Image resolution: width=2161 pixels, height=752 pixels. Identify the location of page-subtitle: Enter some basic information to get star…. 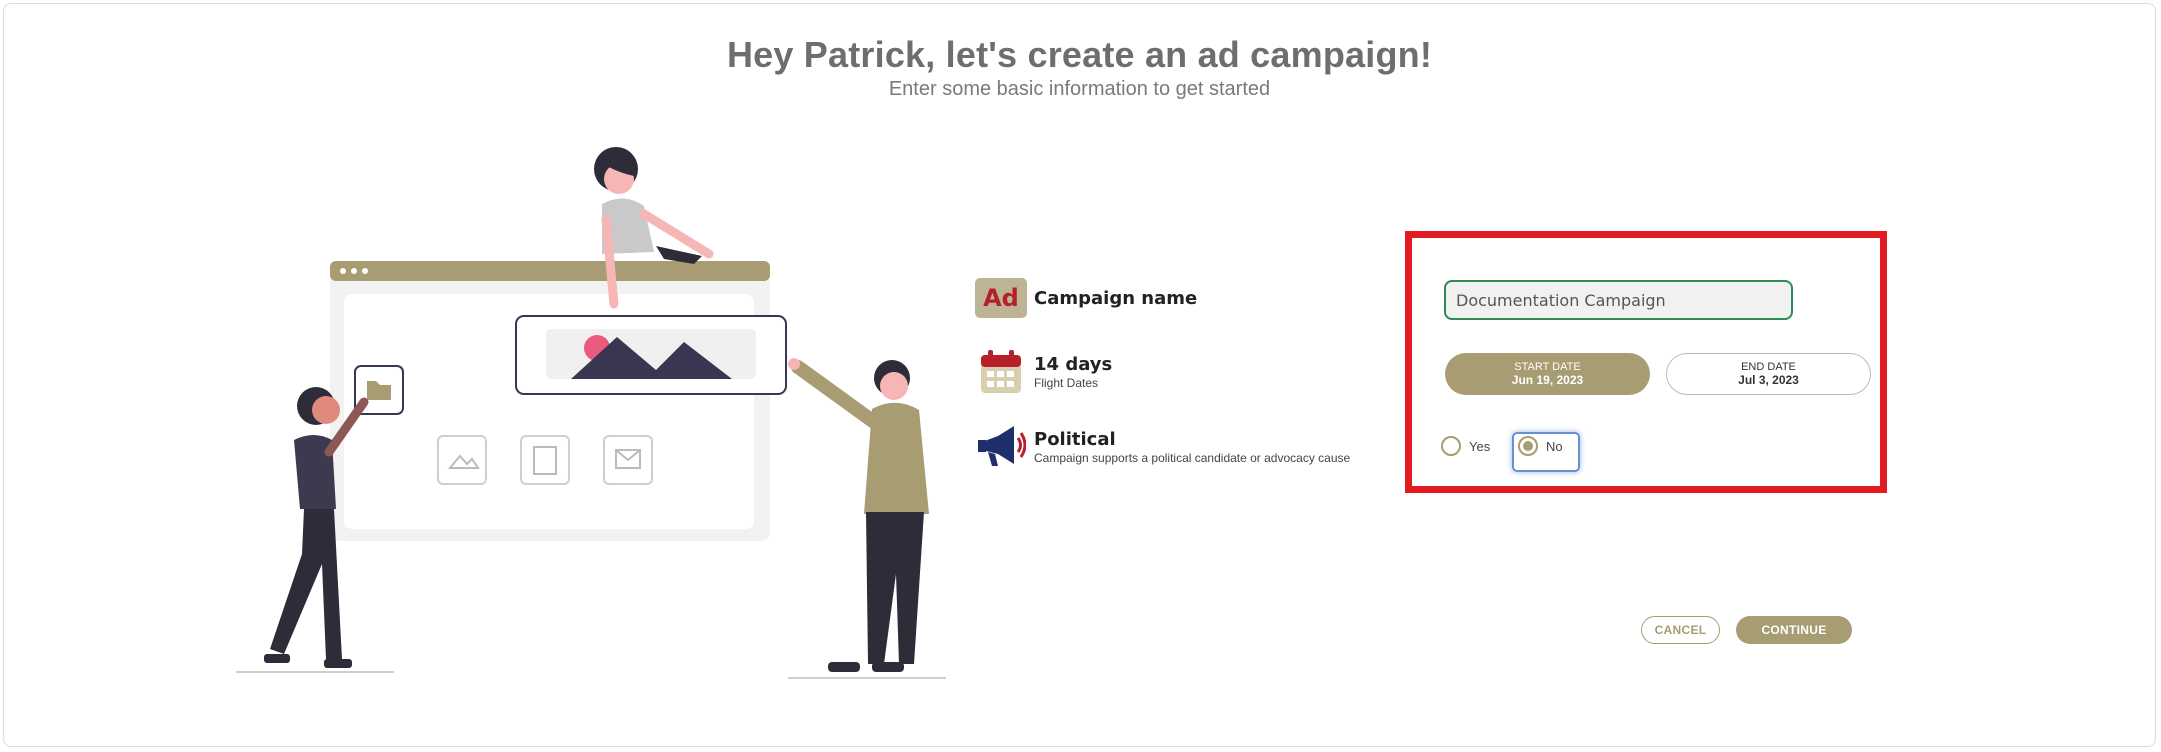
(1079, 89).